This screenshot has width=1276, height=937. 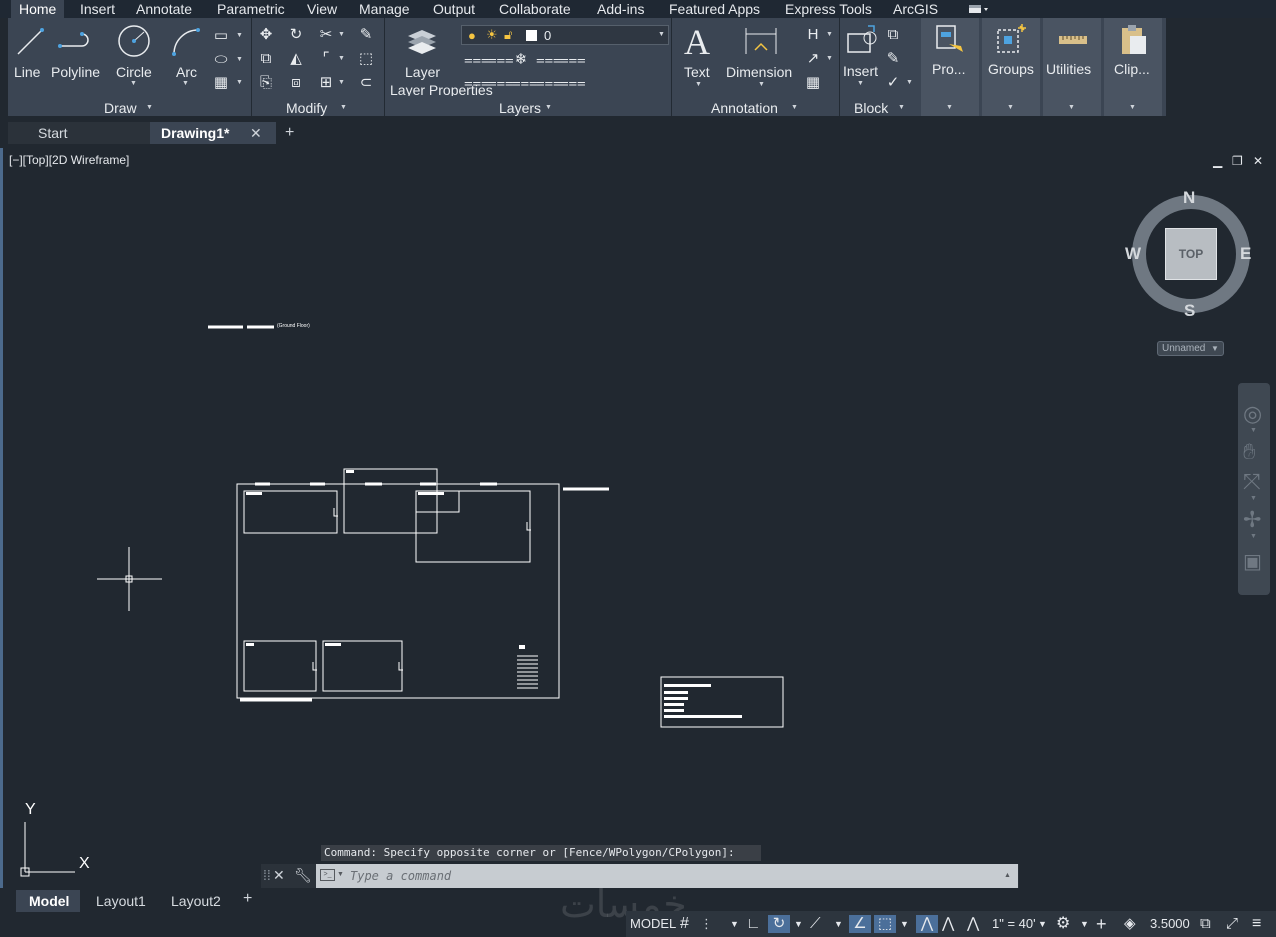 I want to click on command-prompt-icon: >_, so click(x=327, y=875).